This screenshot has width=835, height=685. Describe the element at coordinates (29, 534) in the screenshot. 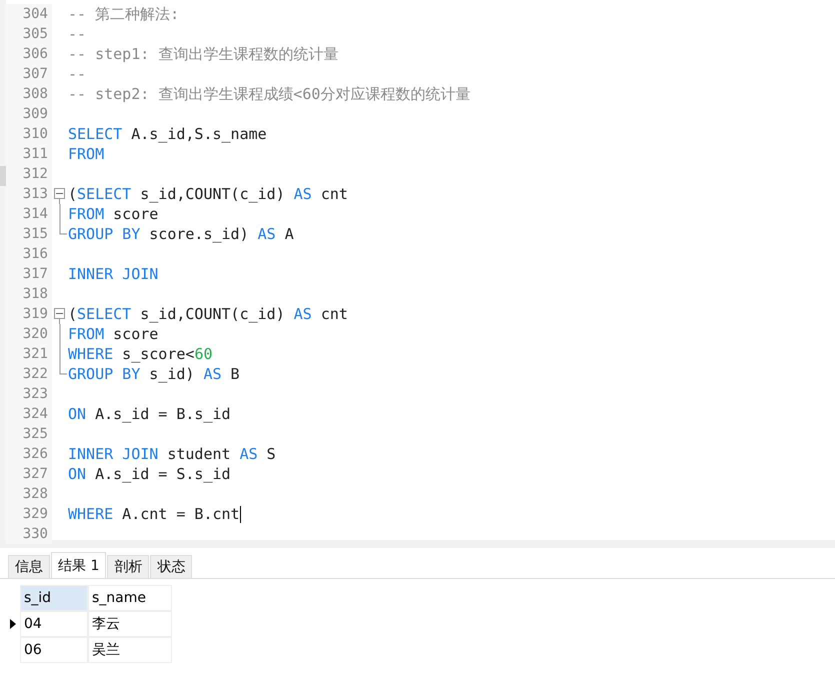

I see `line-number: 330` at that location.